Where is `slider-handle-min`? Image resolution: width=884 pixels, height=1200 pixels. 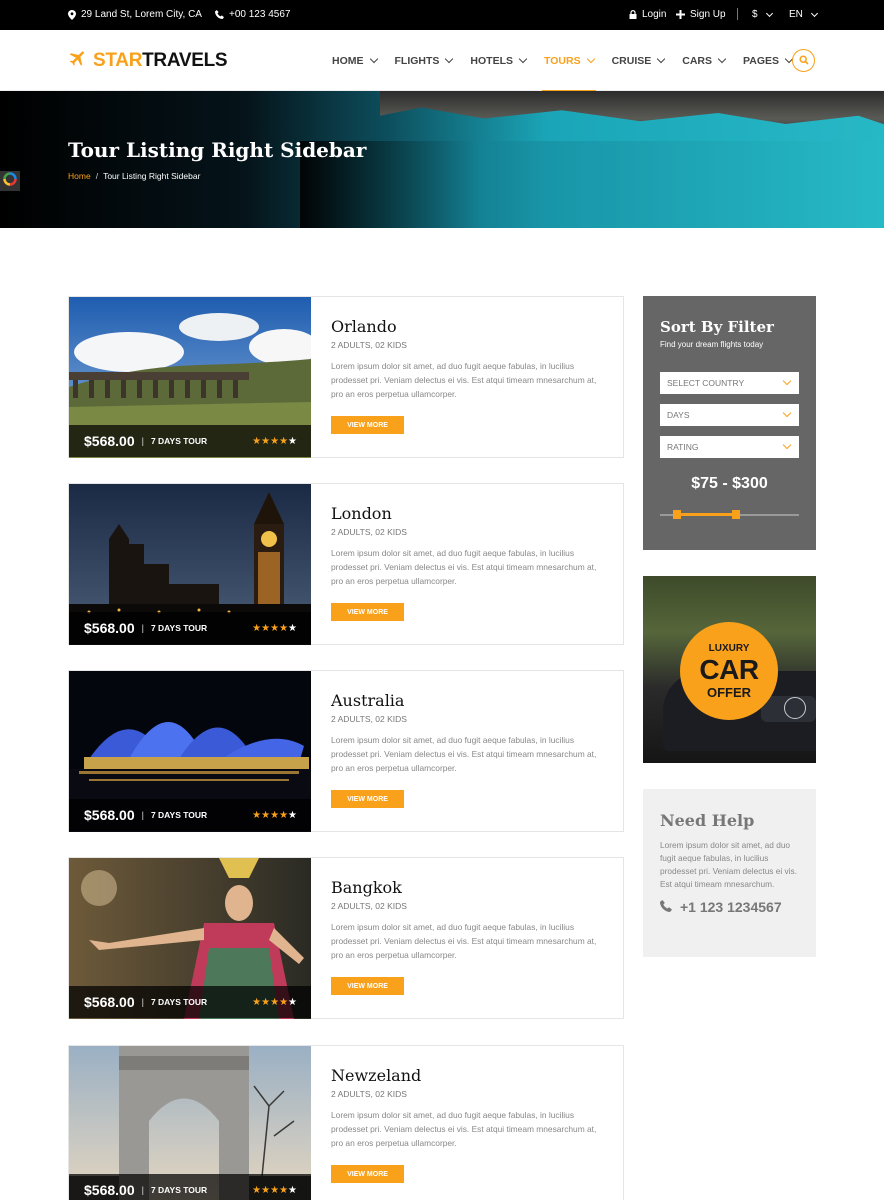
slider-handle-min is located at coordinates (676, 514).